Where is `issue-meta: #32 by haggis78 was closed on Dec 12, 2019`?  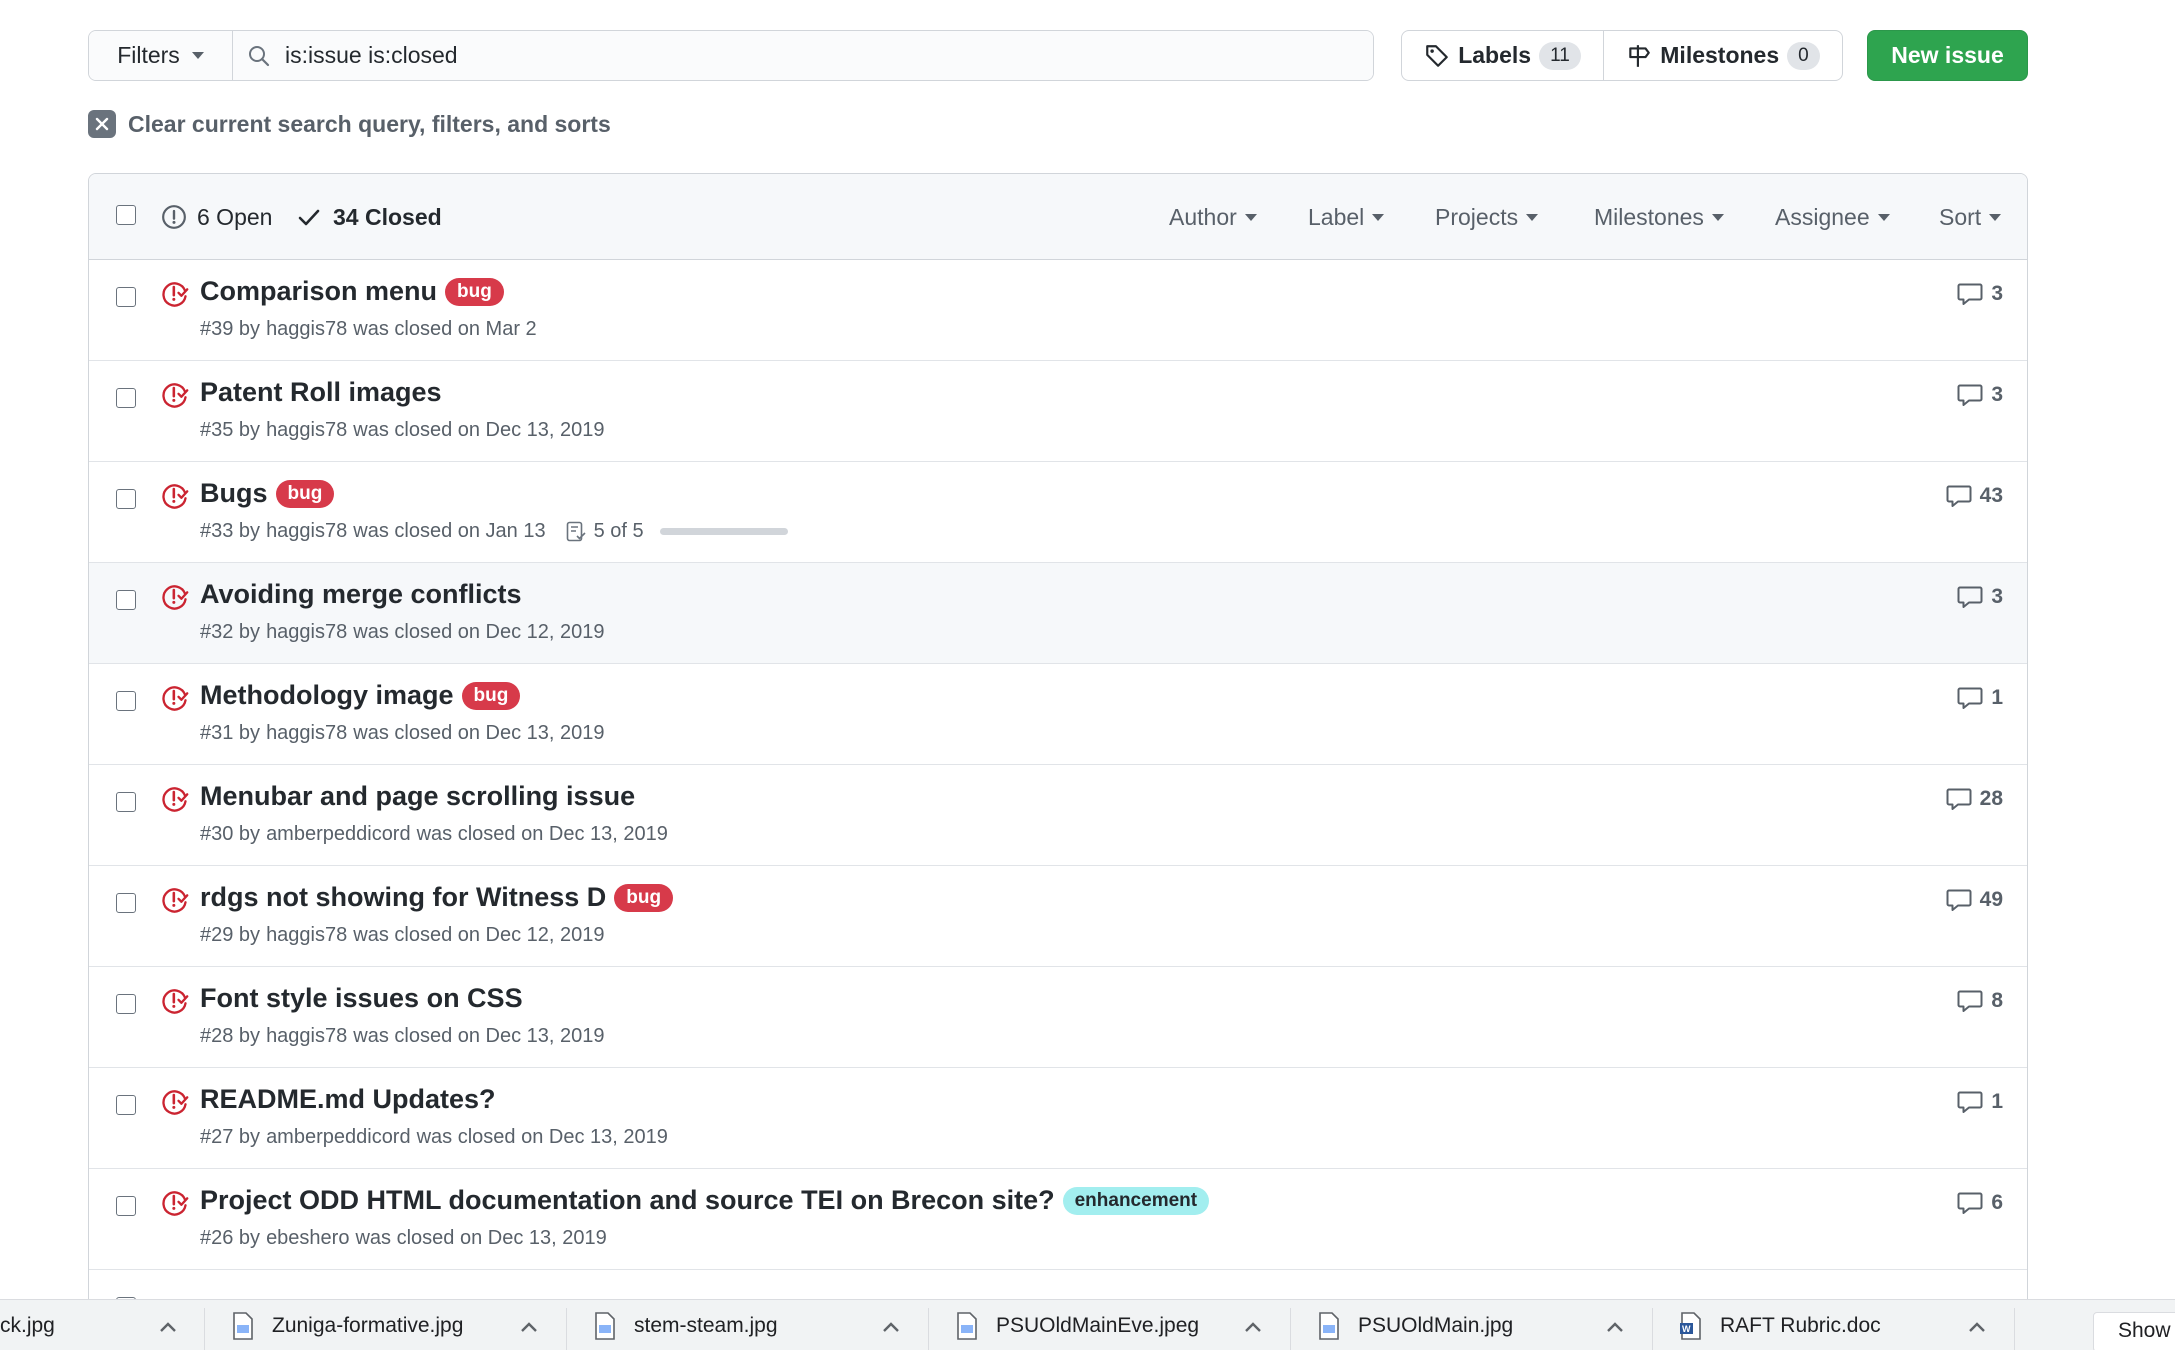
issue-meta: #32 by haggis78 was closed on Dec 12, 2019 is located at coordinates (402, 632).